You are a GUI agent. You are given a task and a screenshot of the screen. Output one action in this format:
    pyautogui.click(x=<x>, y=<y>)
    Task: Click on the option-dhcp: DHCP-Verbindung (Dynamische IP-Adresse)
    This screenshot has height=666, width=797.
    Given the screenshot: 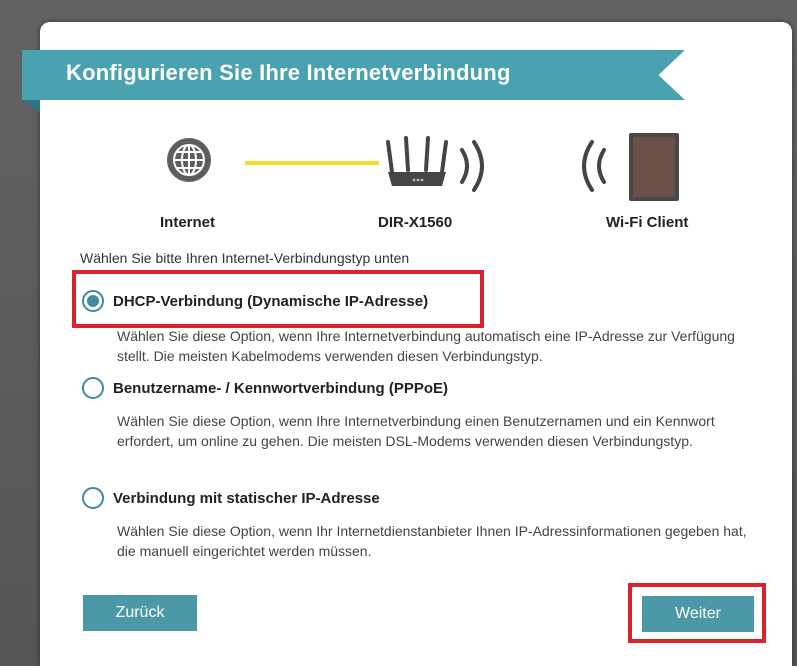 What is the action you would take?
    pyautogui.click(x=255, y=301)
    